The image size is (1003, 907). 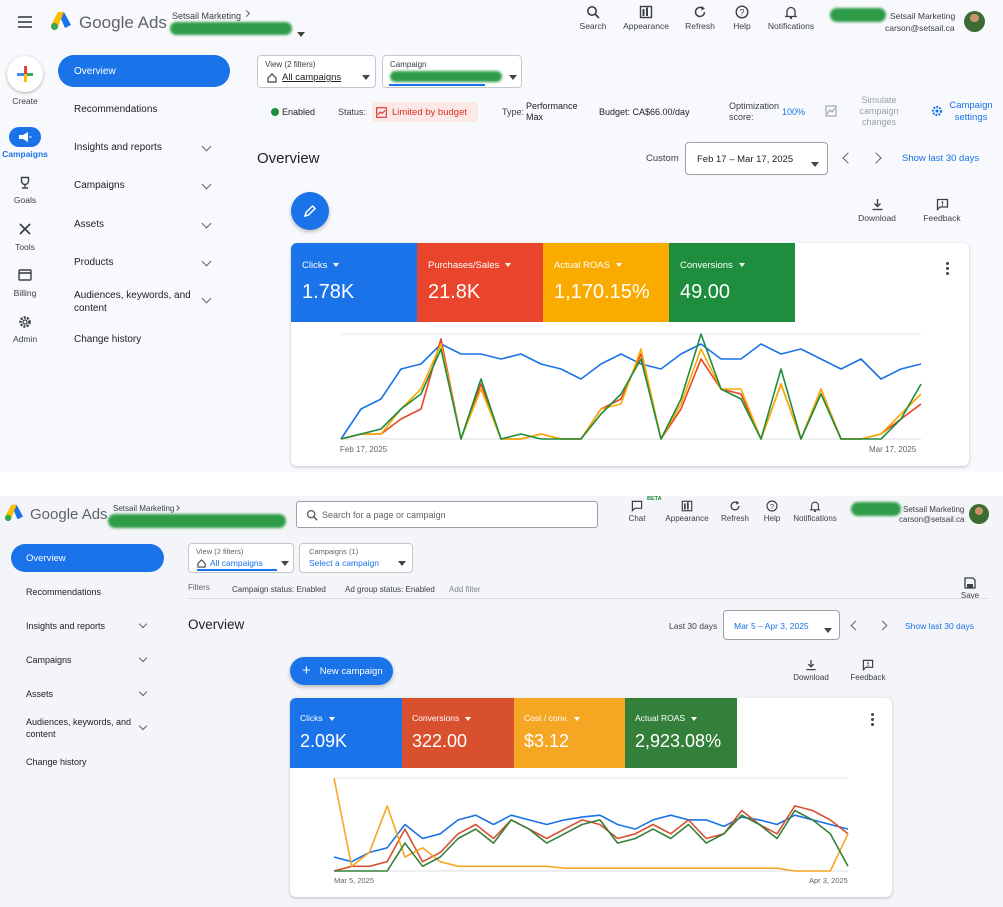 I want to click on date-range-picker: Feb 17 – Mar 17, 2025, so click(x=756, y=158).